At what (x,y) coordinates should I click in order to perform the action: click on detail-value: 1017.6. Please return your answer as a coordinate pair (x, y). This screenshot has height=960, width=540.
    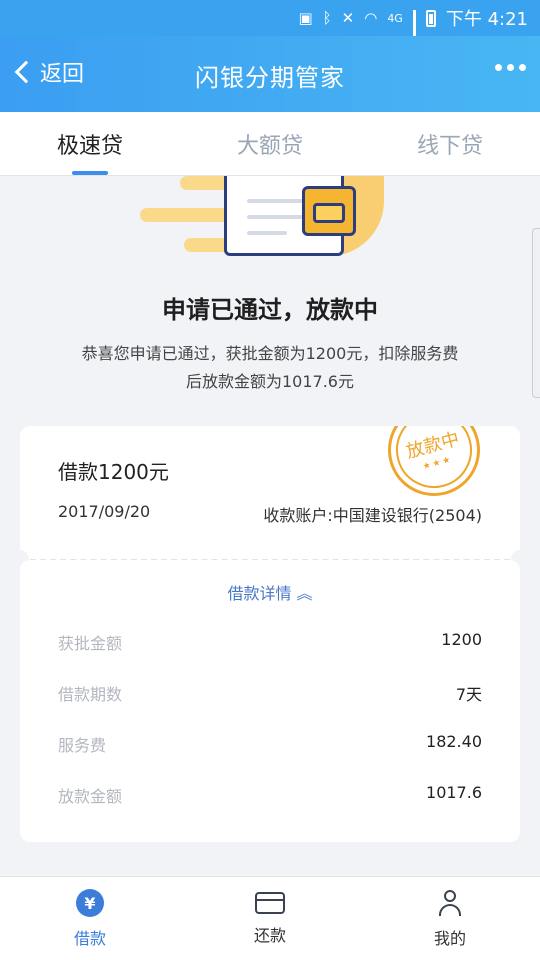
    Looking at the image, I should click on (454, 792).